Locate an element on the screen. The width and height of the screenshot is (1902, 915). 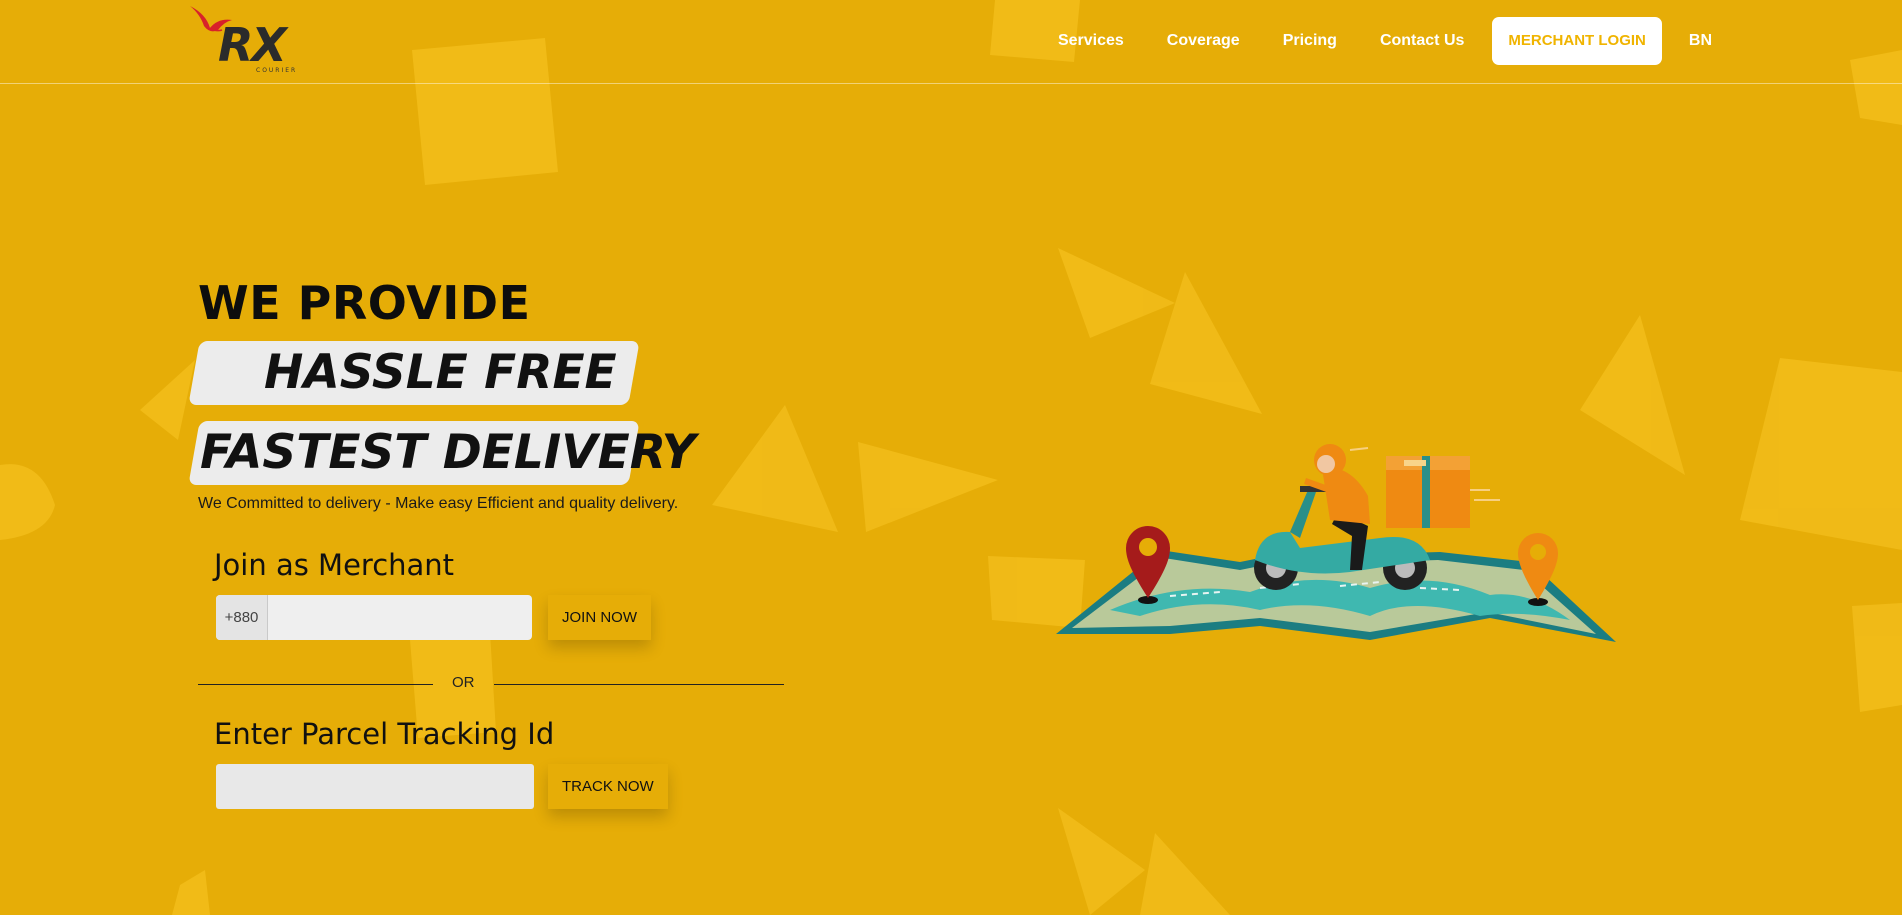
divider-left is located at coordinates (315, 684).